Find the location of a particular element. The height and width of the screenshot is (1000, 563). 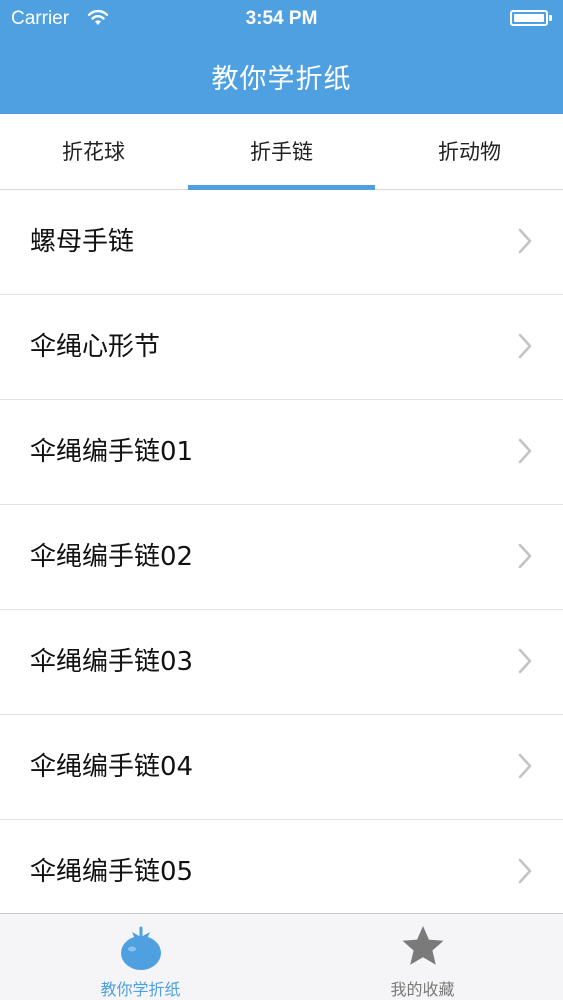

status-time: 3:54 PM is located at coordinates (281, 18).